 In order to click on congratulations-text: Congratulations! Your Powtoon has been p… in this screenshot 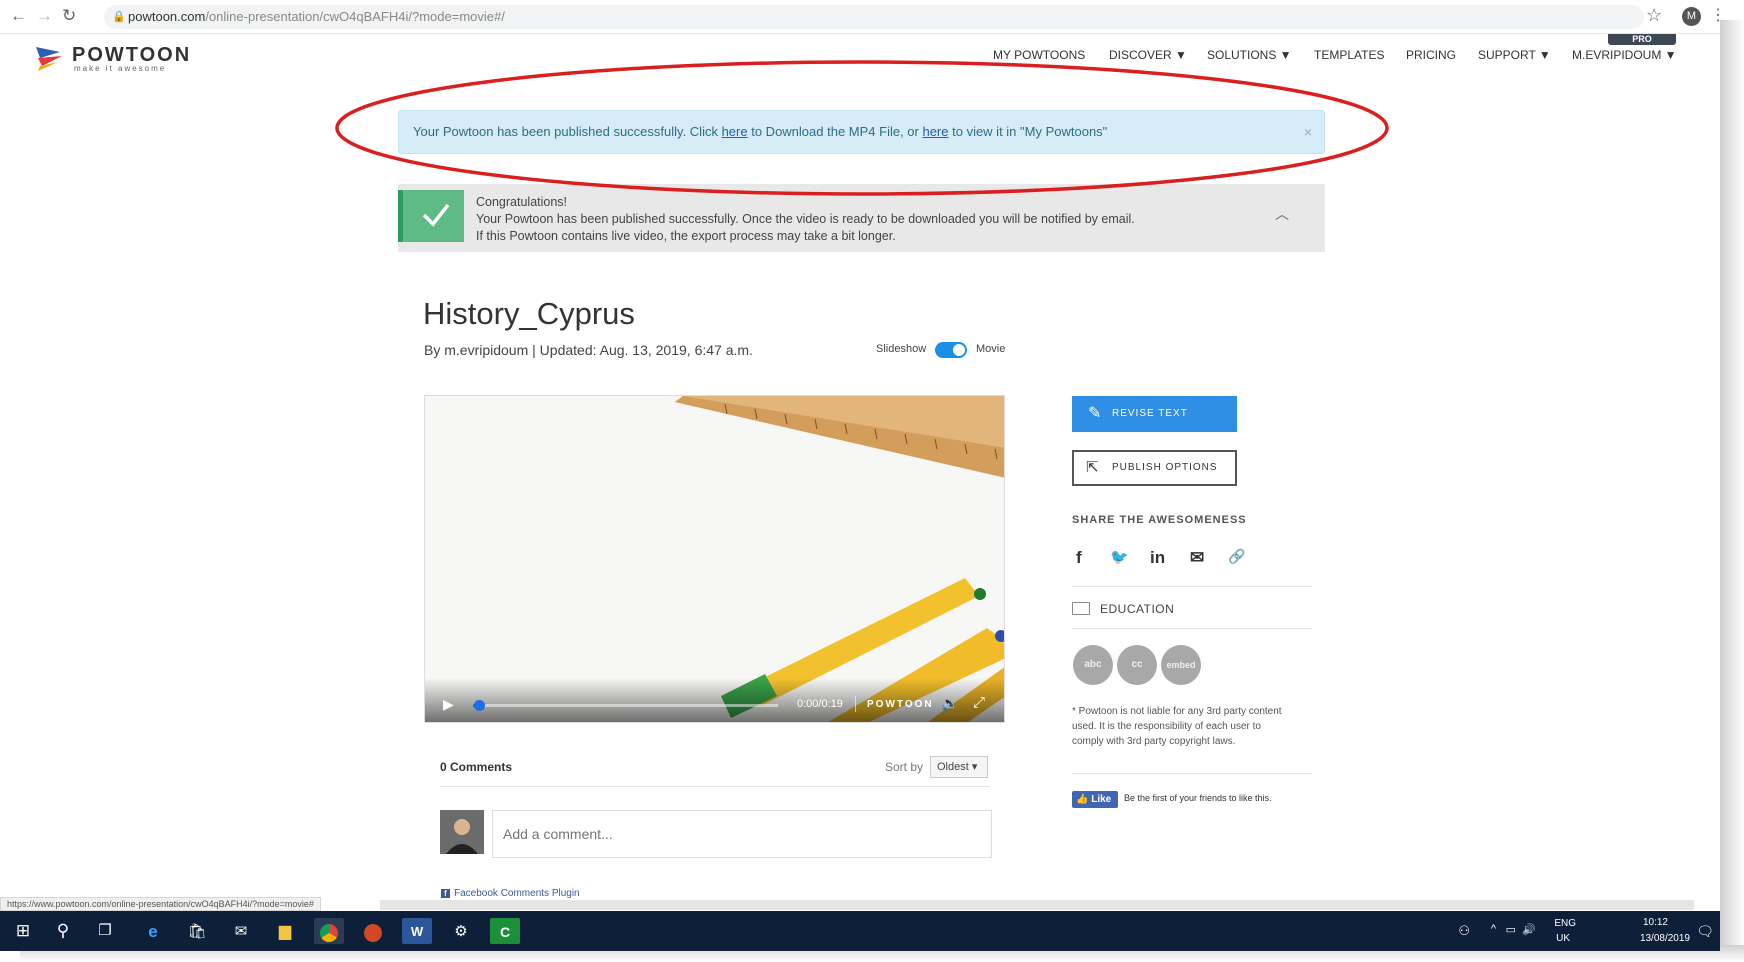, I will do `click(805, 219)`.